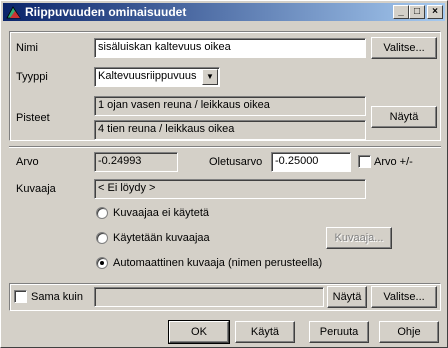  What do you see at coordinates (209, 297) in the screenshot?
I see `sama-field` at bounding box center [209, 297].